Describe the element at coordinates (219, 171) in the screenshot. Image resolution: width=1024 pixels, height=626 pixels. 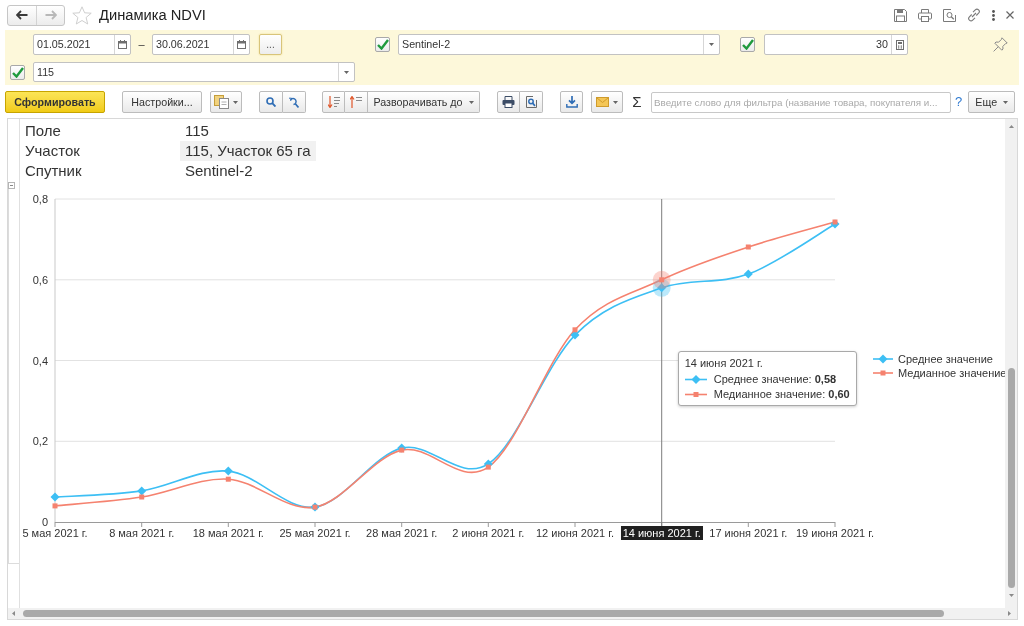
I see `report-value: Sentinel-2` at that location.